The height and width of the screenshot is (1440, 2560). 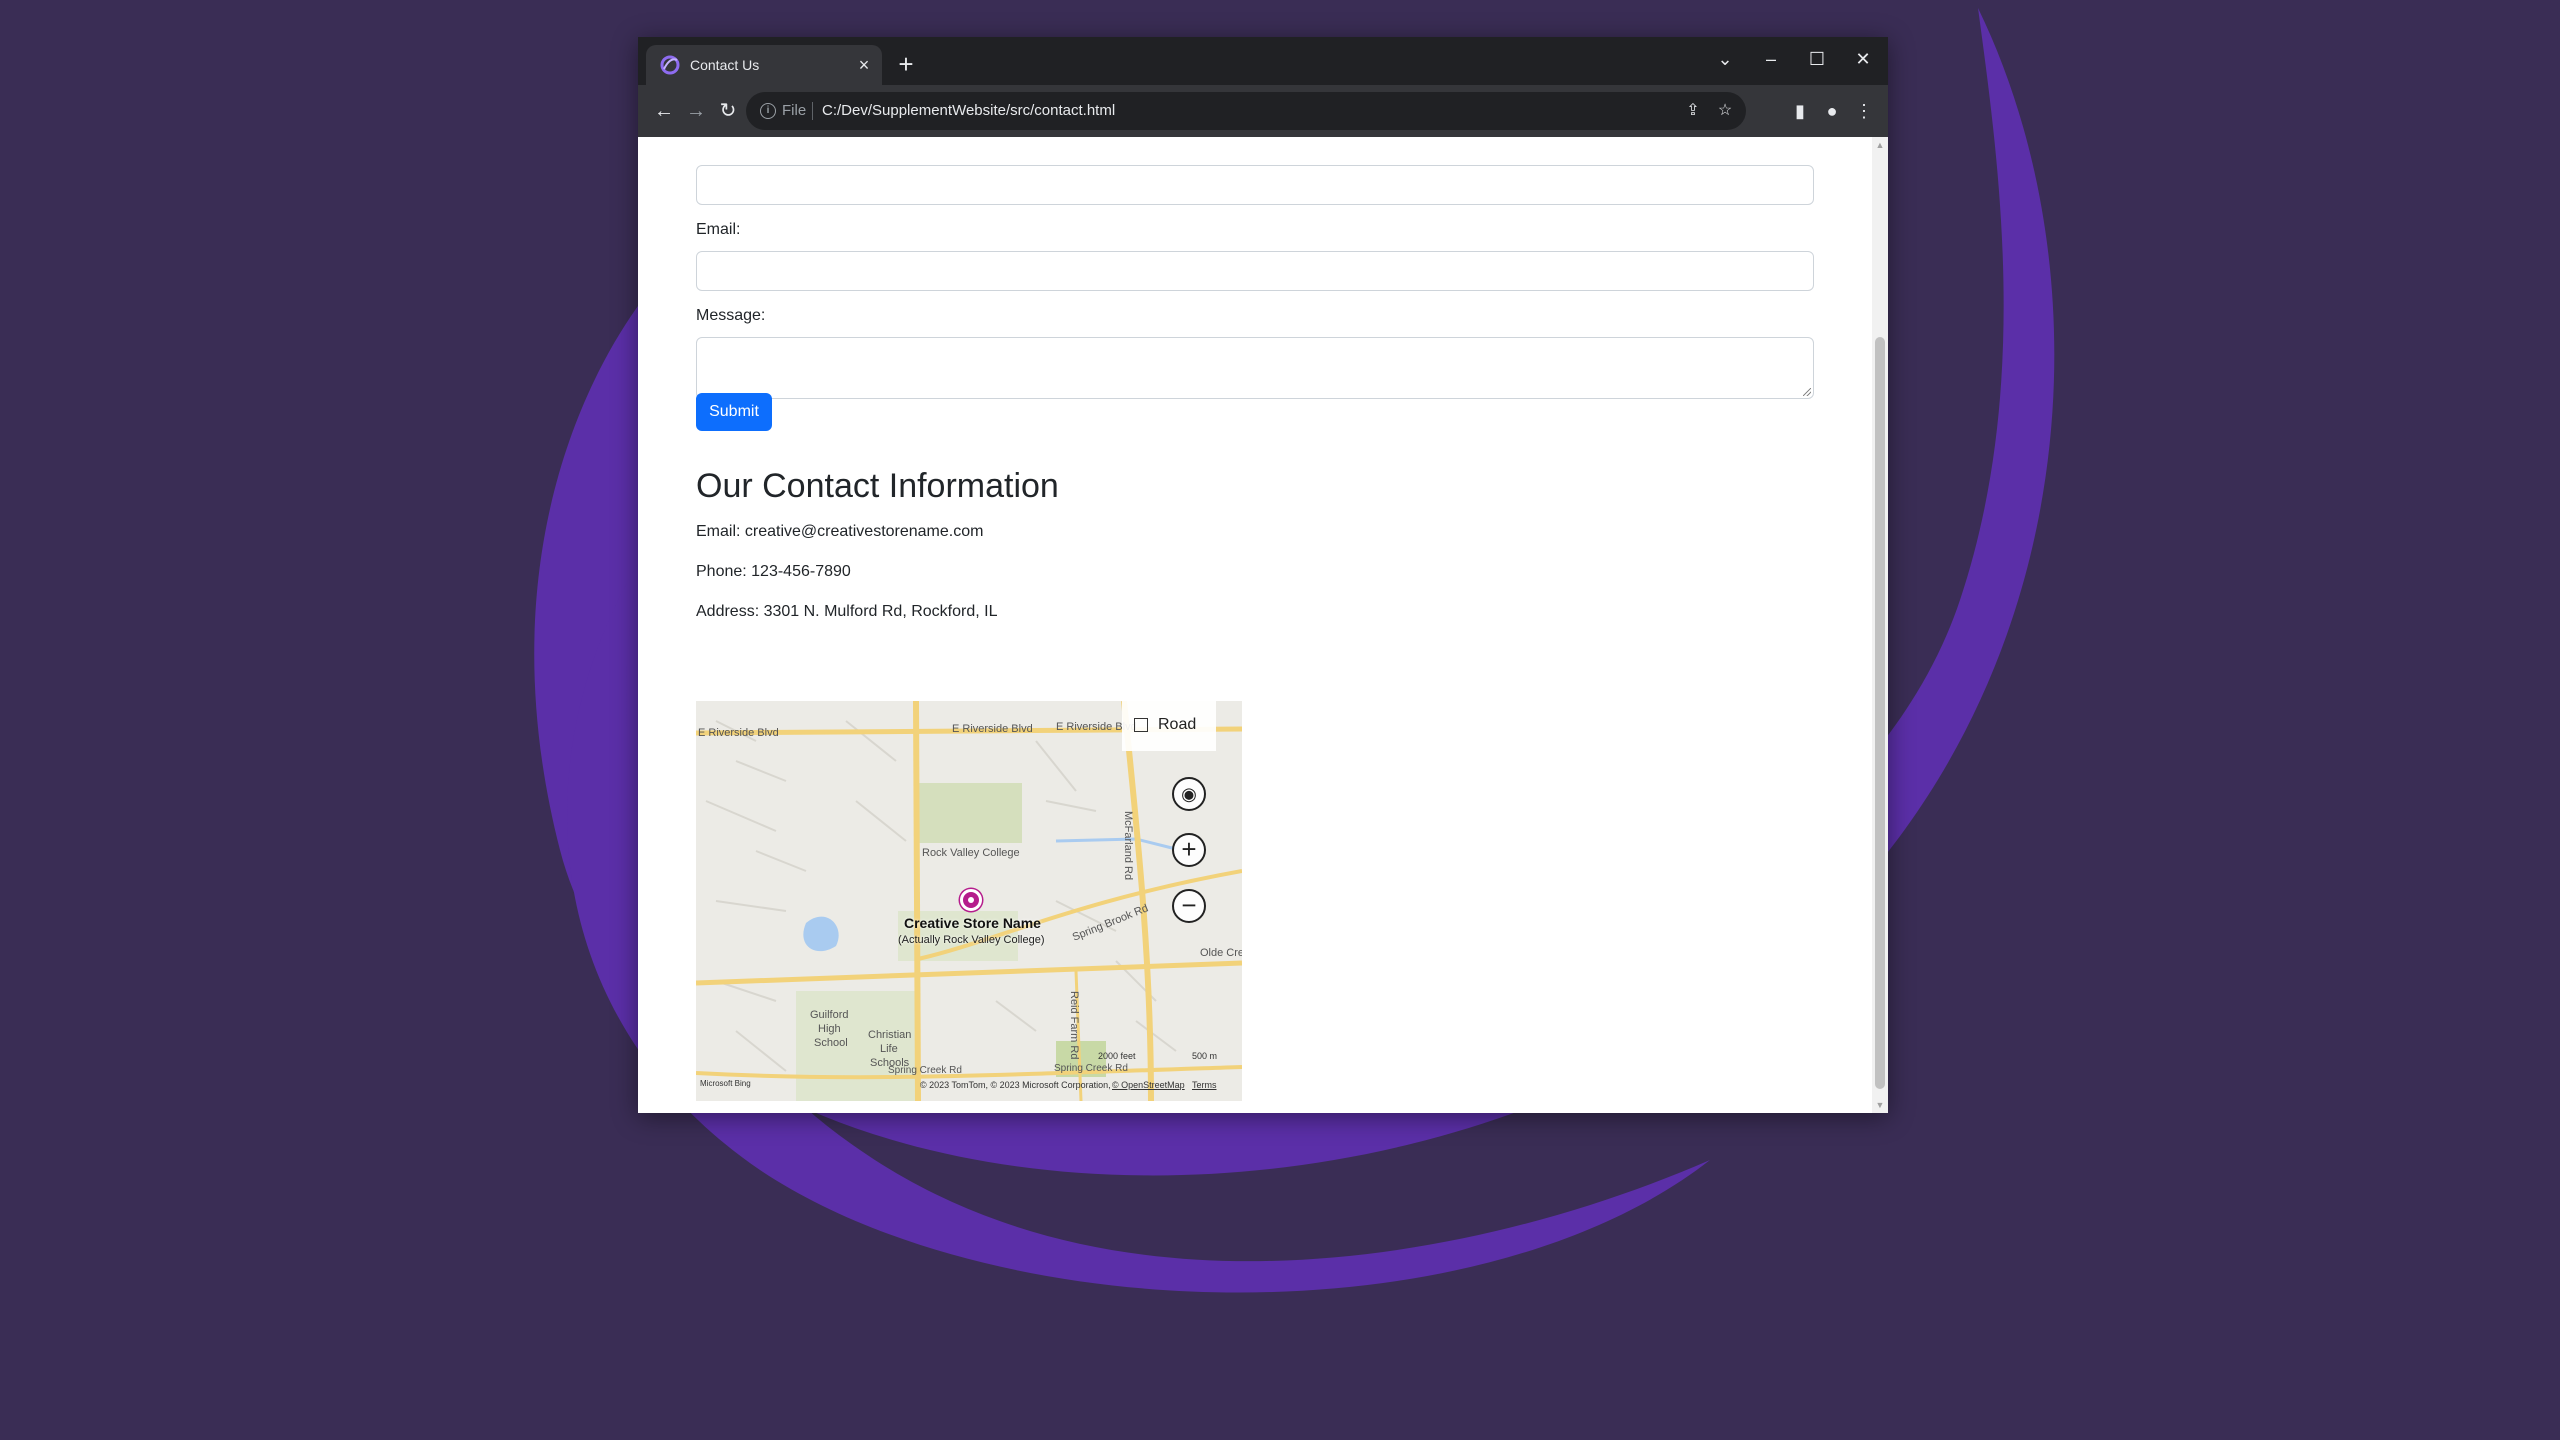 What do you see at coordinates (889, 1049) in the screenshot?
I see `map-label-christian-2: Life` at bounding box center [889, 1049].